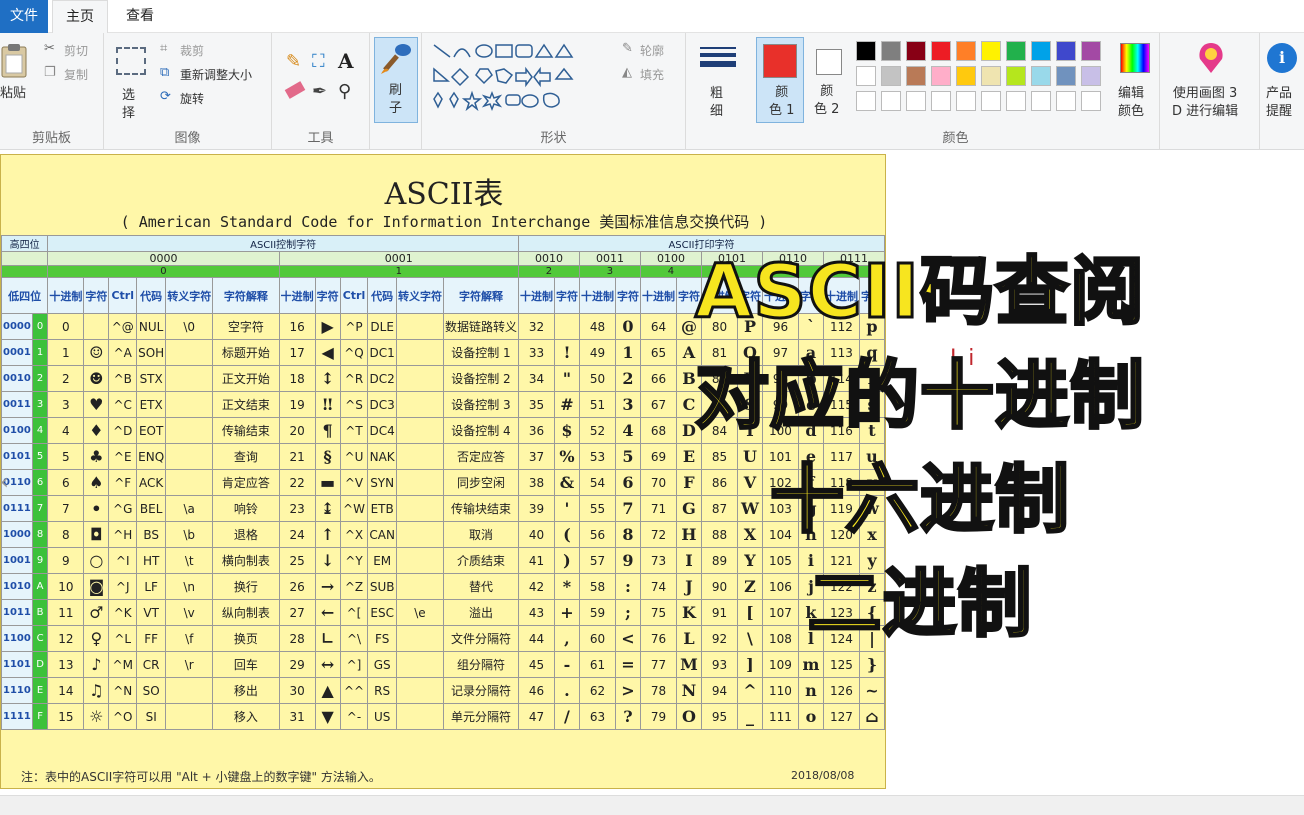 Image resolution: width=1304 pixels, height=815 pixels. Describe the element at coordinates (553, 138) in the screenshot. I see `shapes-group-label: 形状` at that location.